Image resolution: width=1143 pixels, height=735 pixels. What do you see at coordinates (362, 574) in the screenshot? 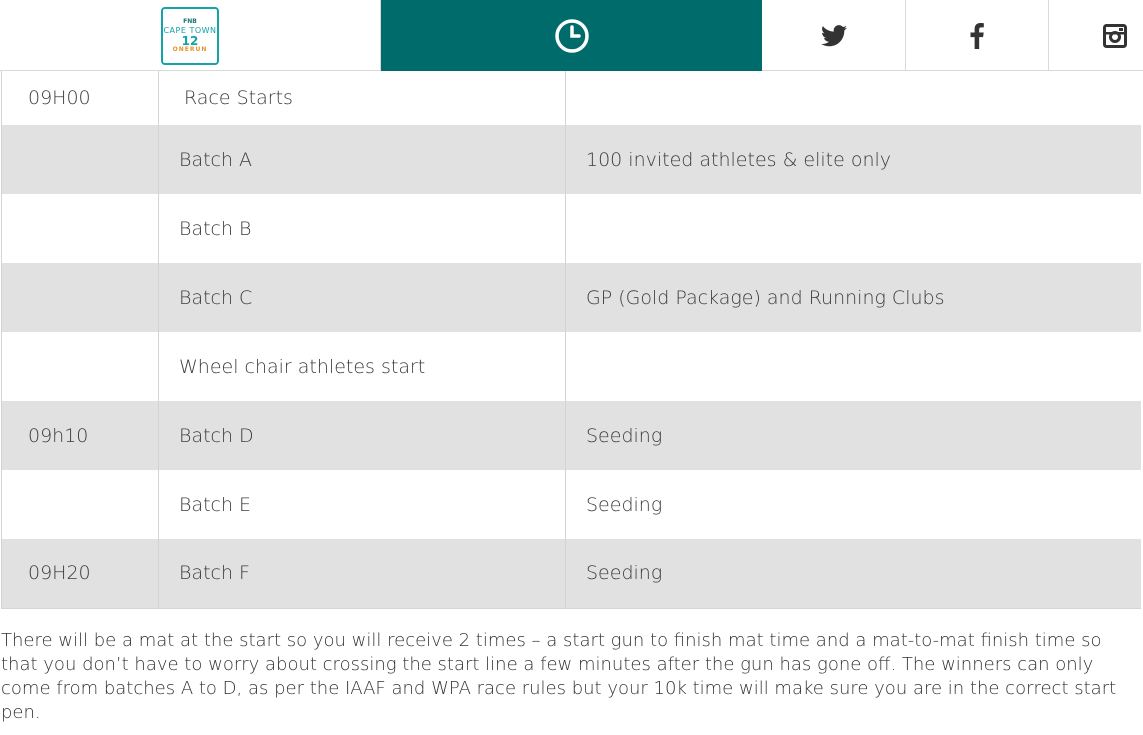
I see `event-cell: Batch F` at bounding box center [362, 574].